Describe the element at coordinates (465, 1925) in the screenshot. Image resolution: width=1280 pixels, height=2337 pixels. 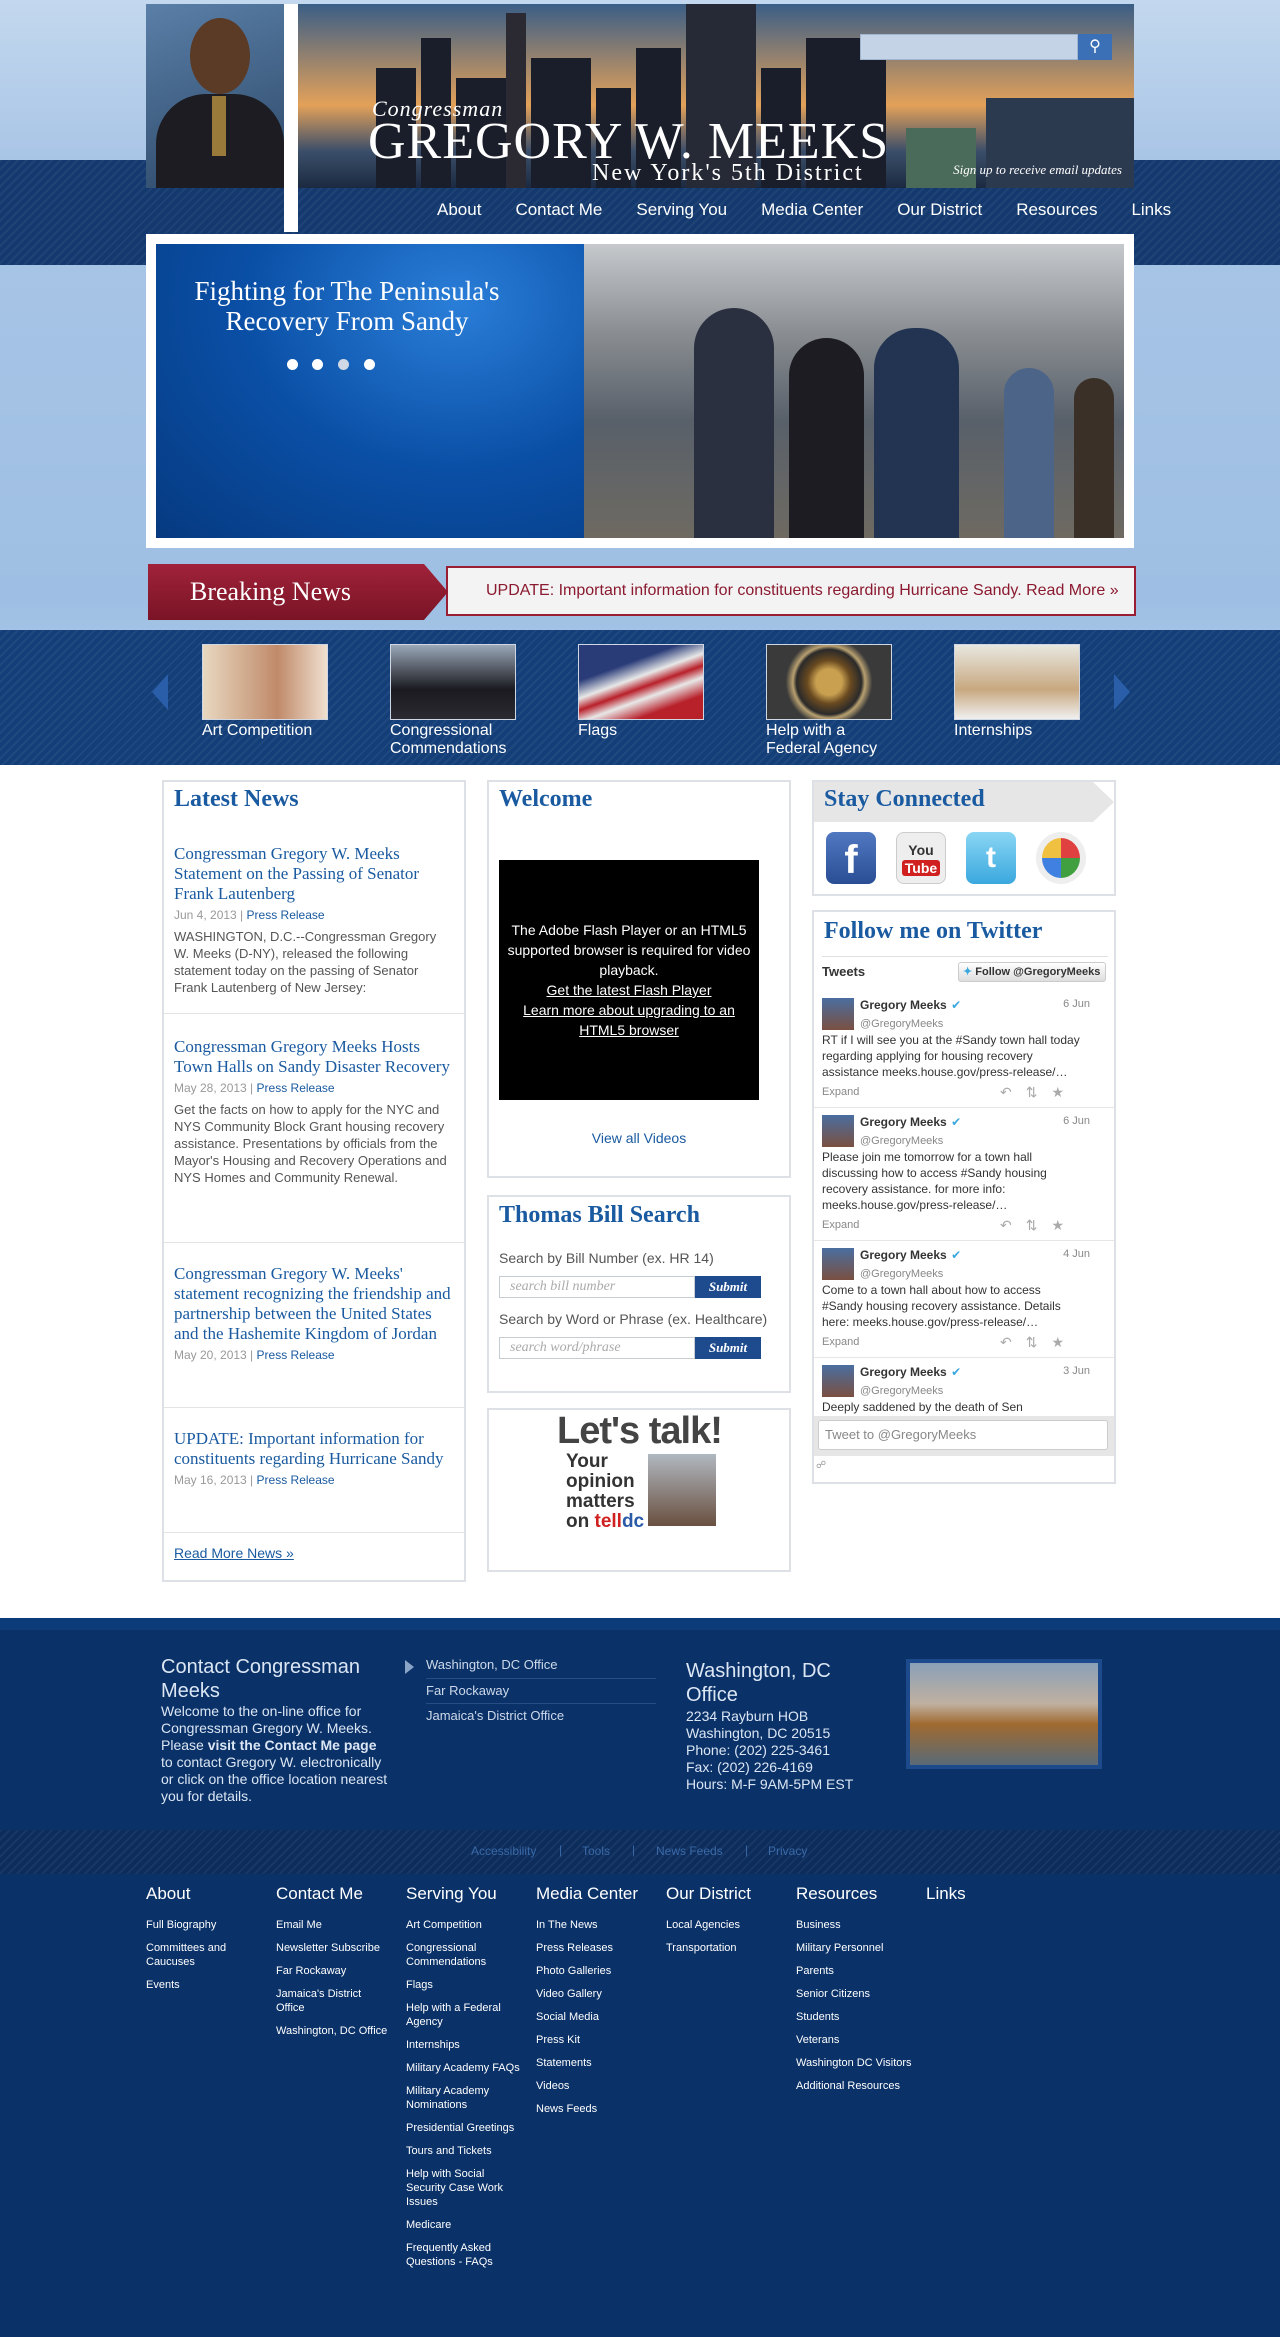
I see `sitemap-link: Art Competition` at that location.